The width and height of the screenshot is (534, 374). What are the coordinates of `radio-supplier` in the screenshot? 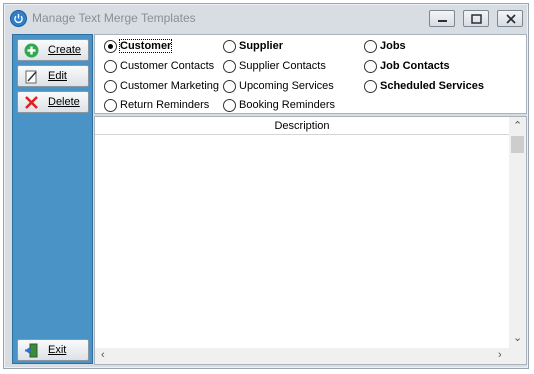 It's located at (229, 46).